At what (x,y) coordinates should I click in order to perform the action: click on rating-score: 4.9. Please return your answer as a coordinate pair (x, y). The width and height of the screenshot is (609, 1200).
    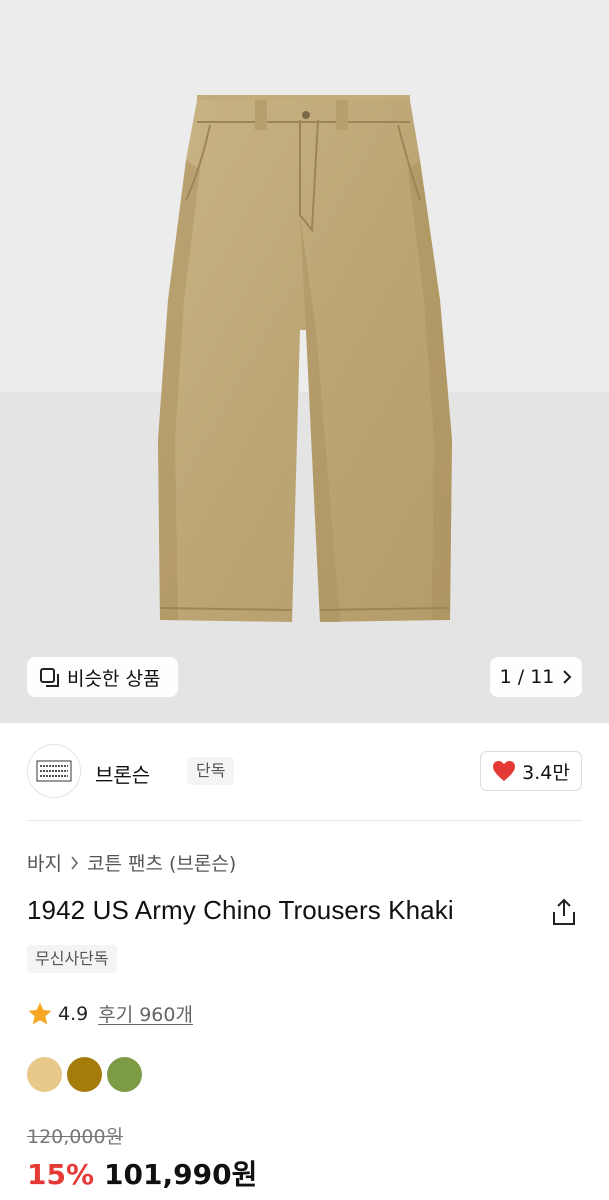
    Looking at the image, I should click on (73, 1013).